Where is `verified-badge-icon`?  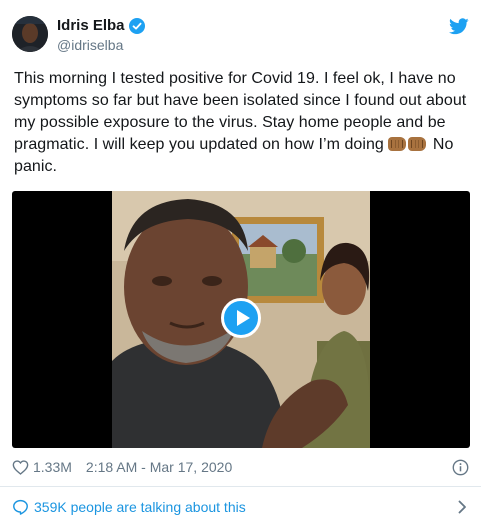 verified-badge-icon is located at coordinates (136, 25).